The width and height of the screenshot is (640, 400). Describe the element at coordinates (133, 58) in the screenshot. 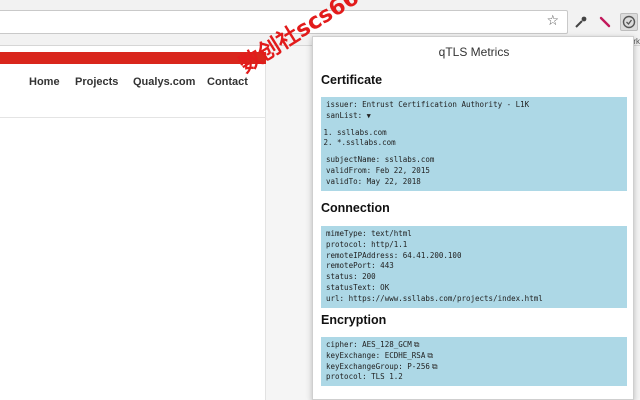

I see `header-red-bar` at that location.